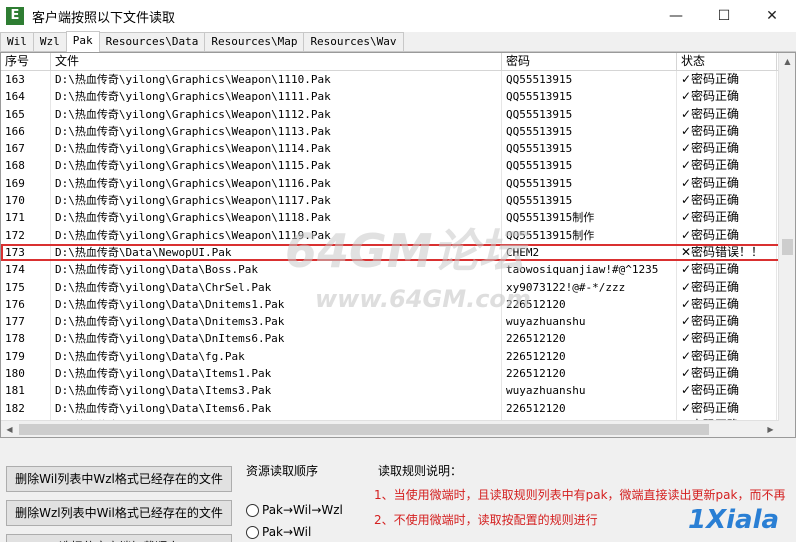  I want to click on cell-file: D:\热血传奇\yilong\Data\Items6.Pak, so click(276, 408).